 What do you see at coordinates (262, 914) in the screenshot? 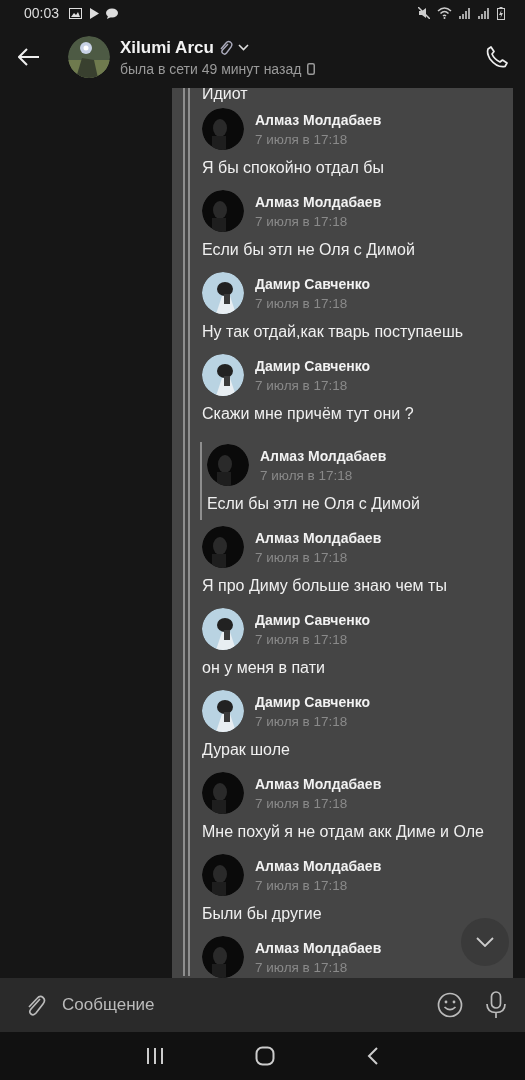
I see `message-text: Были бы другие` at bounding box center [262, 914].